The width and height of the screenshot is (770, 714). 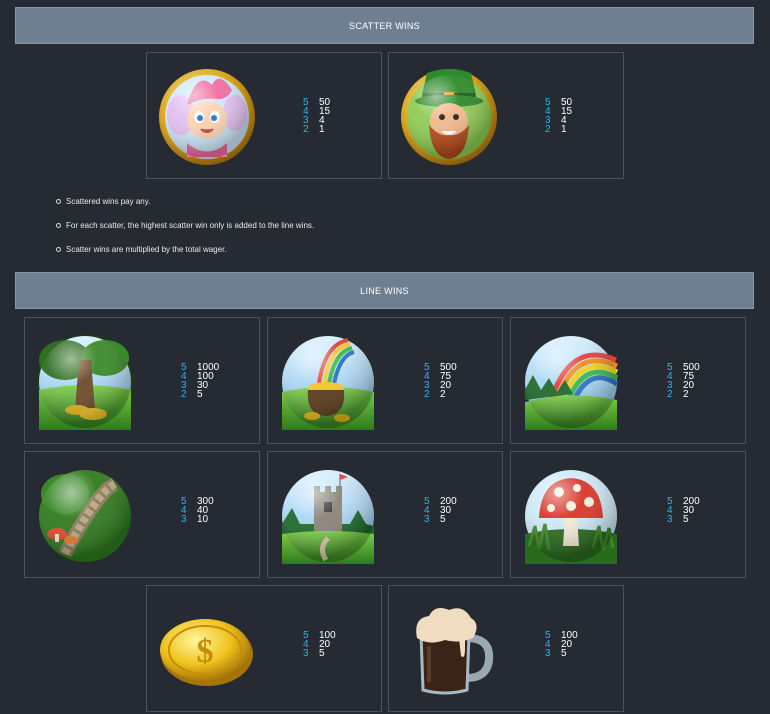 What do you see at coordinates (561, 645) in the screenshot?
I see `beer-mug-paytable: 5 100 4 20 35` at bounding box center [561, 645].